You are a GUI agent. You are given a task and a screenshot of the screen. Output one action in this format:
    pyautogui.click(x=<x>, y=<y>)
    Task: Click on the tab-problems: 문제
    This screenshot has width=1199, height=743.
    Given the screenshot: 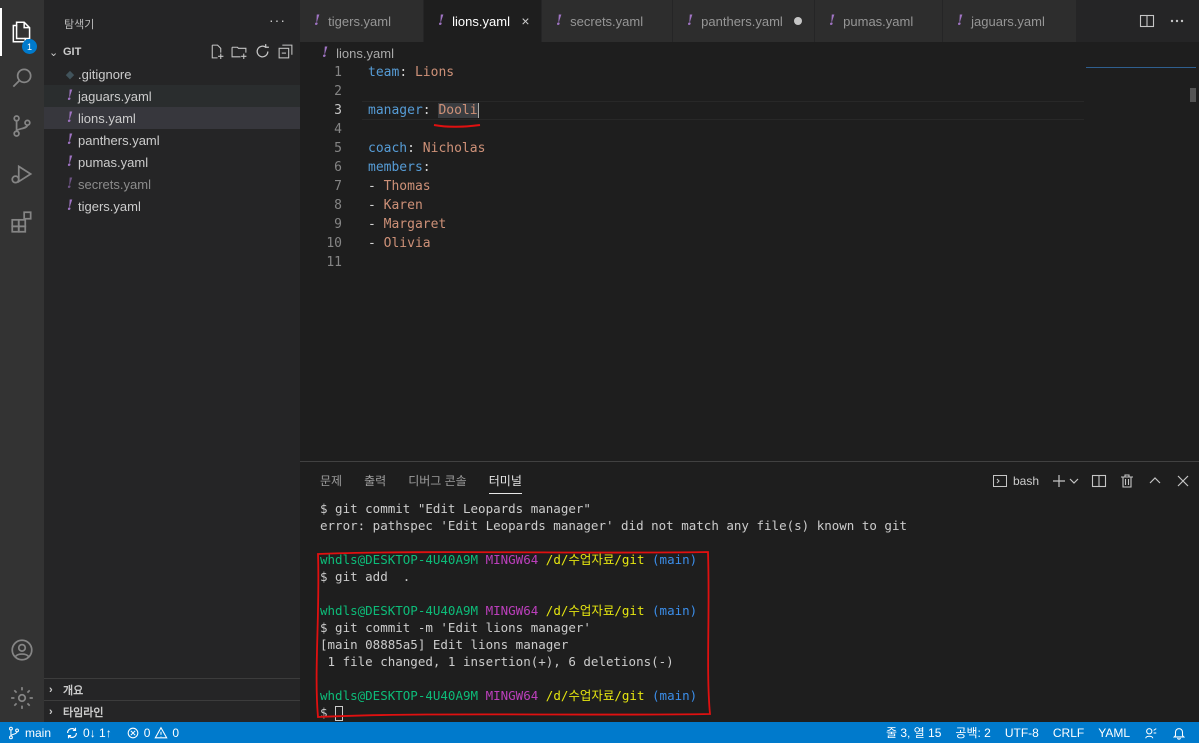 What is the action you would take?
    pyautogui.click(x=331, y=483)
    